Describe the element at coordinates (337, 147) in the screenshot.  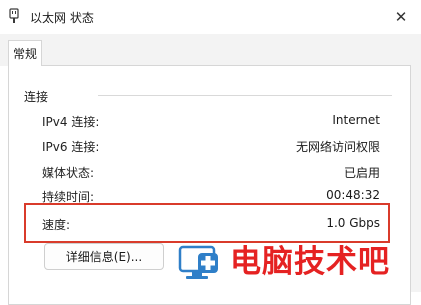
I see `row-value: 无网络访问权限` at that location.